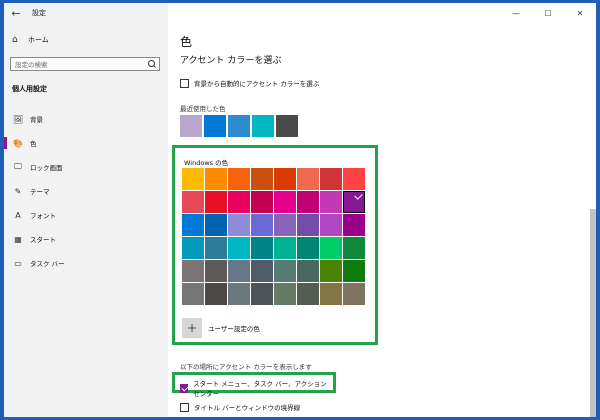 The width and height of the screenshot is (600, 420). I want to click on sidebar-item: 🎨 色, so click(86, 143).